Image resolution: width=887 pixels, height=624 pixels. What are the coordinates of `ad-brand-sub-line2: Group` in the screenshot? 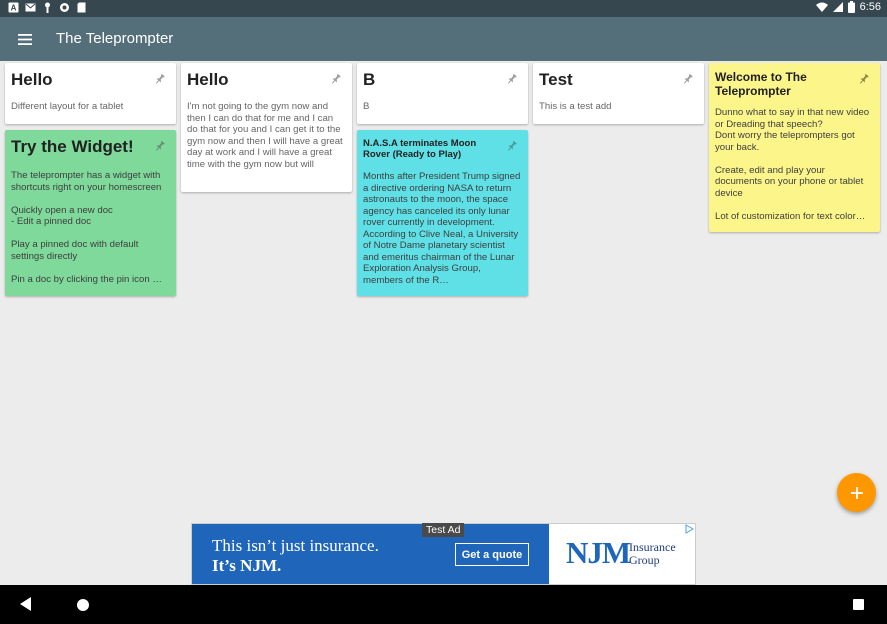 It's located at (644, 560).